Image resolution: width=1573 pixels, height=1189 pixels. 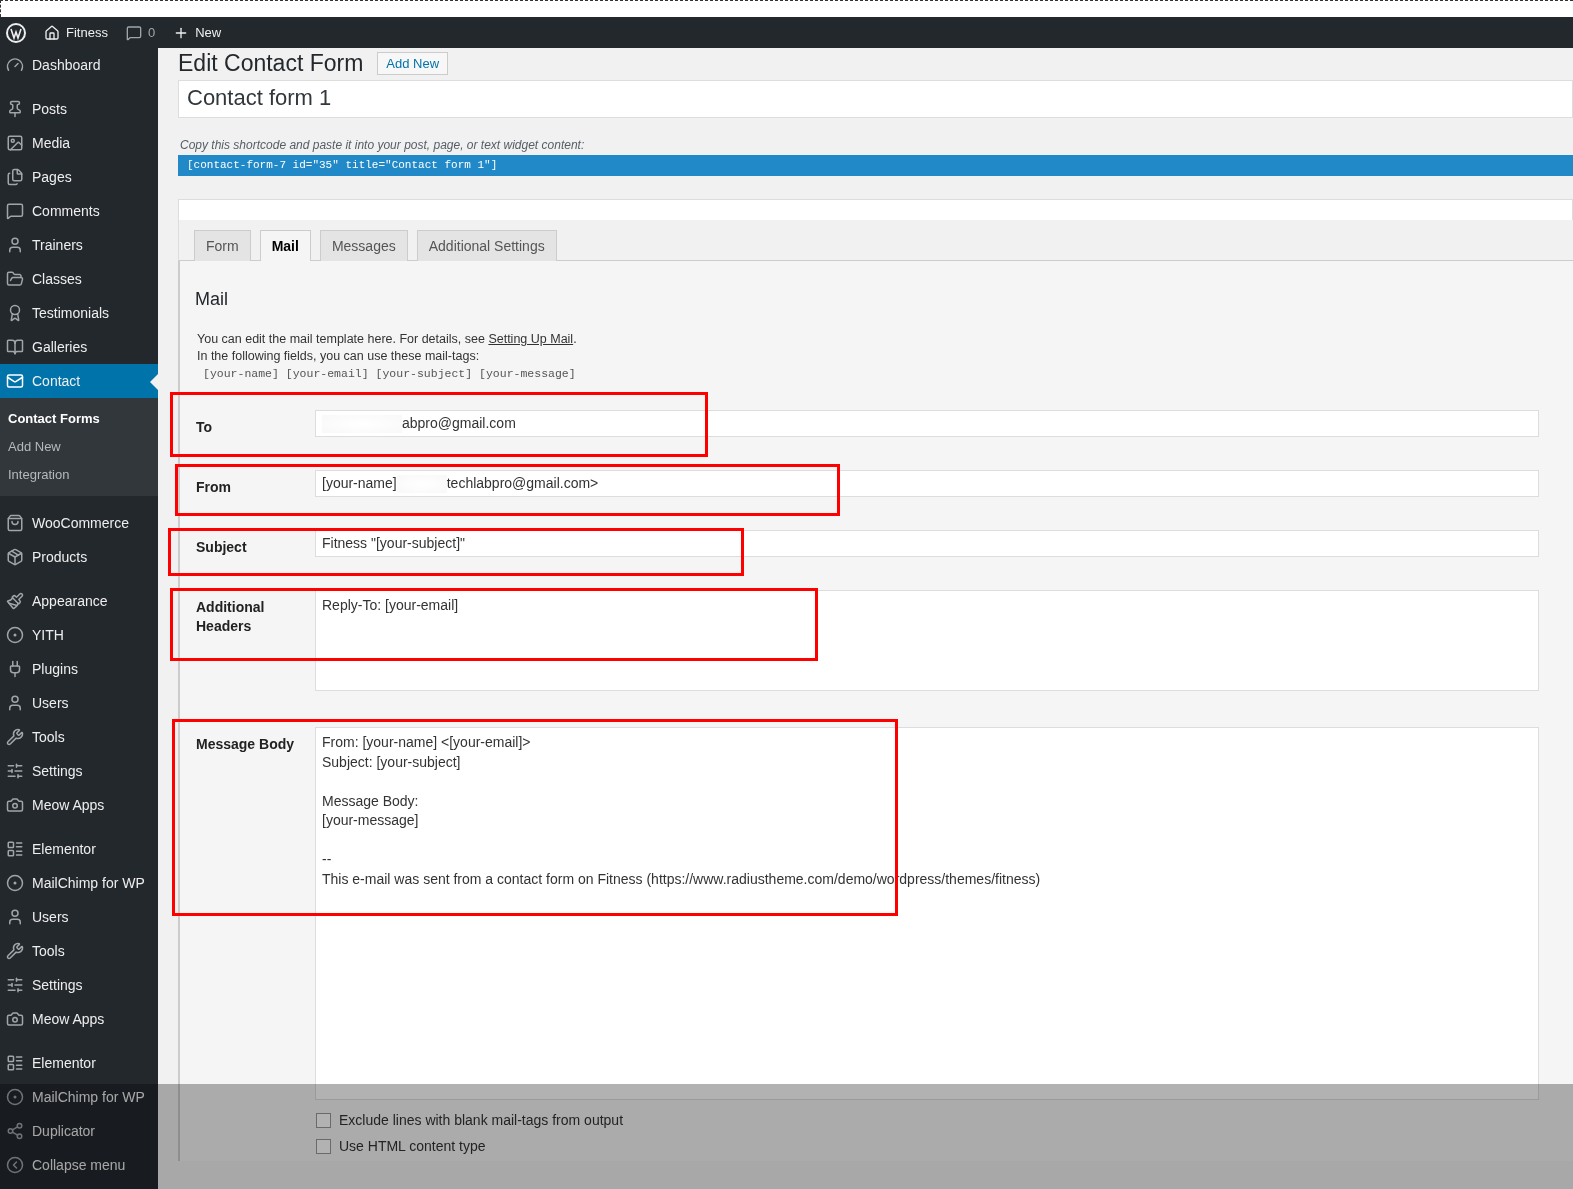 I want to click on sidebar-item: Posts, so click(x=79, y=109).